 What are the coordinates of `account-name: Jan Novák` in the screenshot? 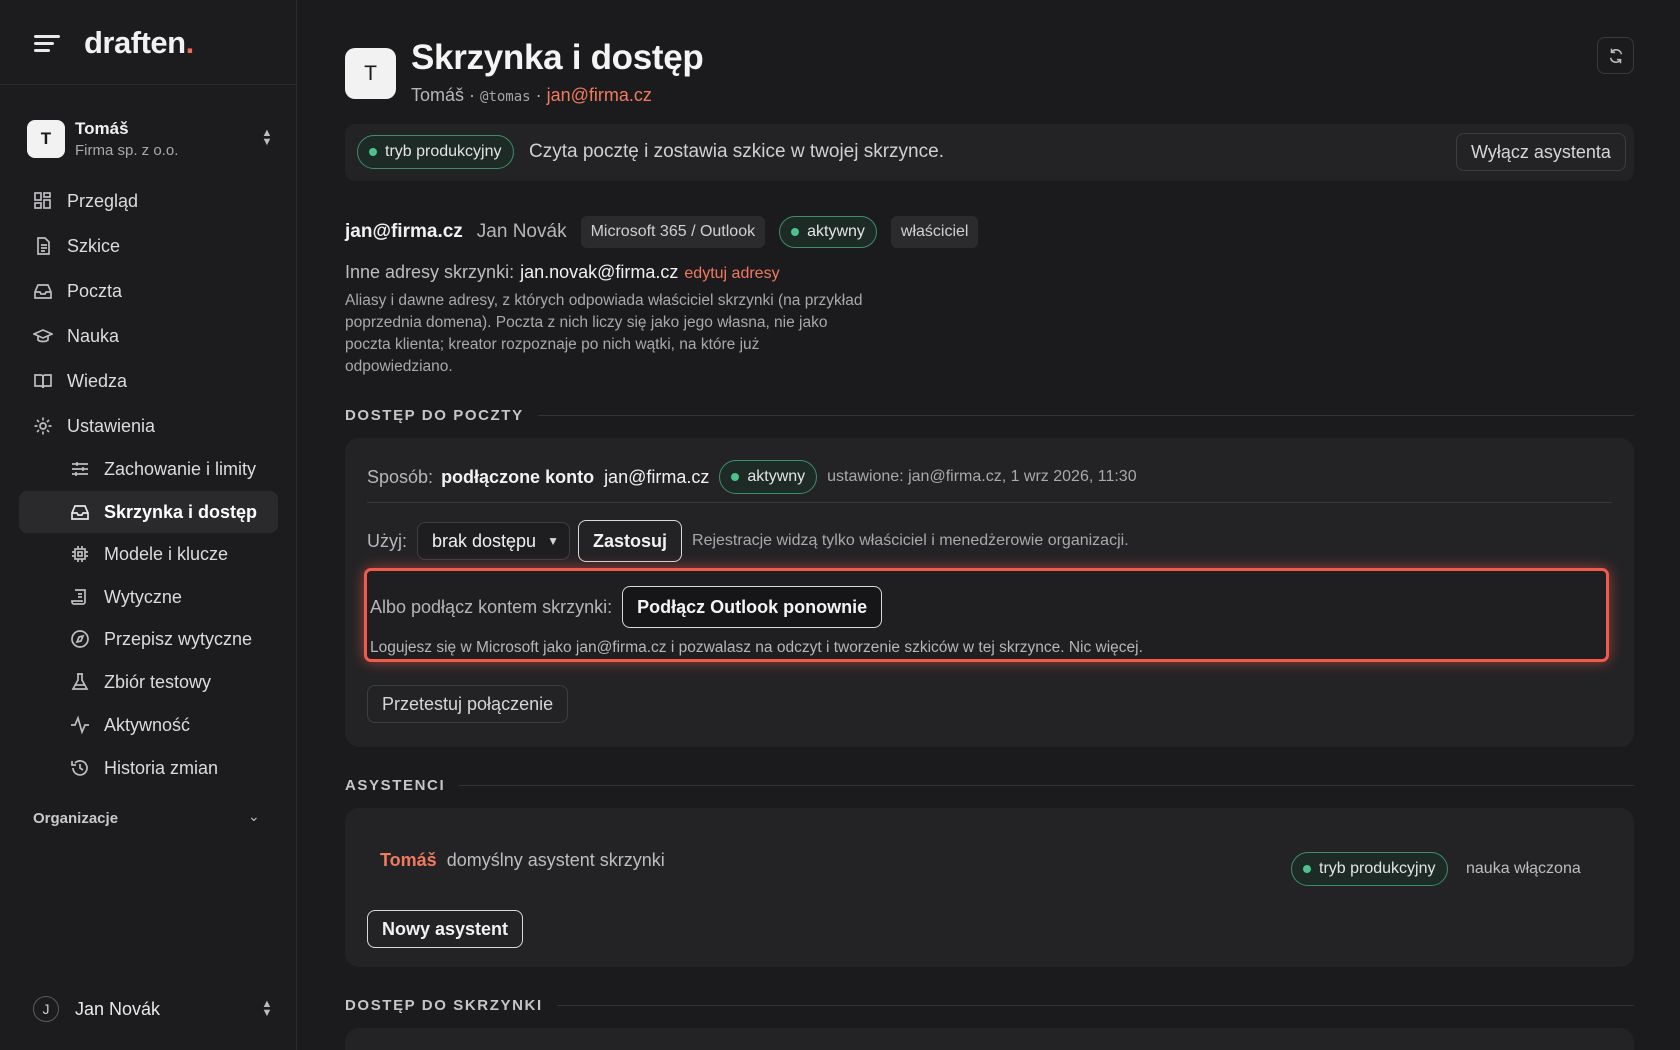 It's located at (521, 231).